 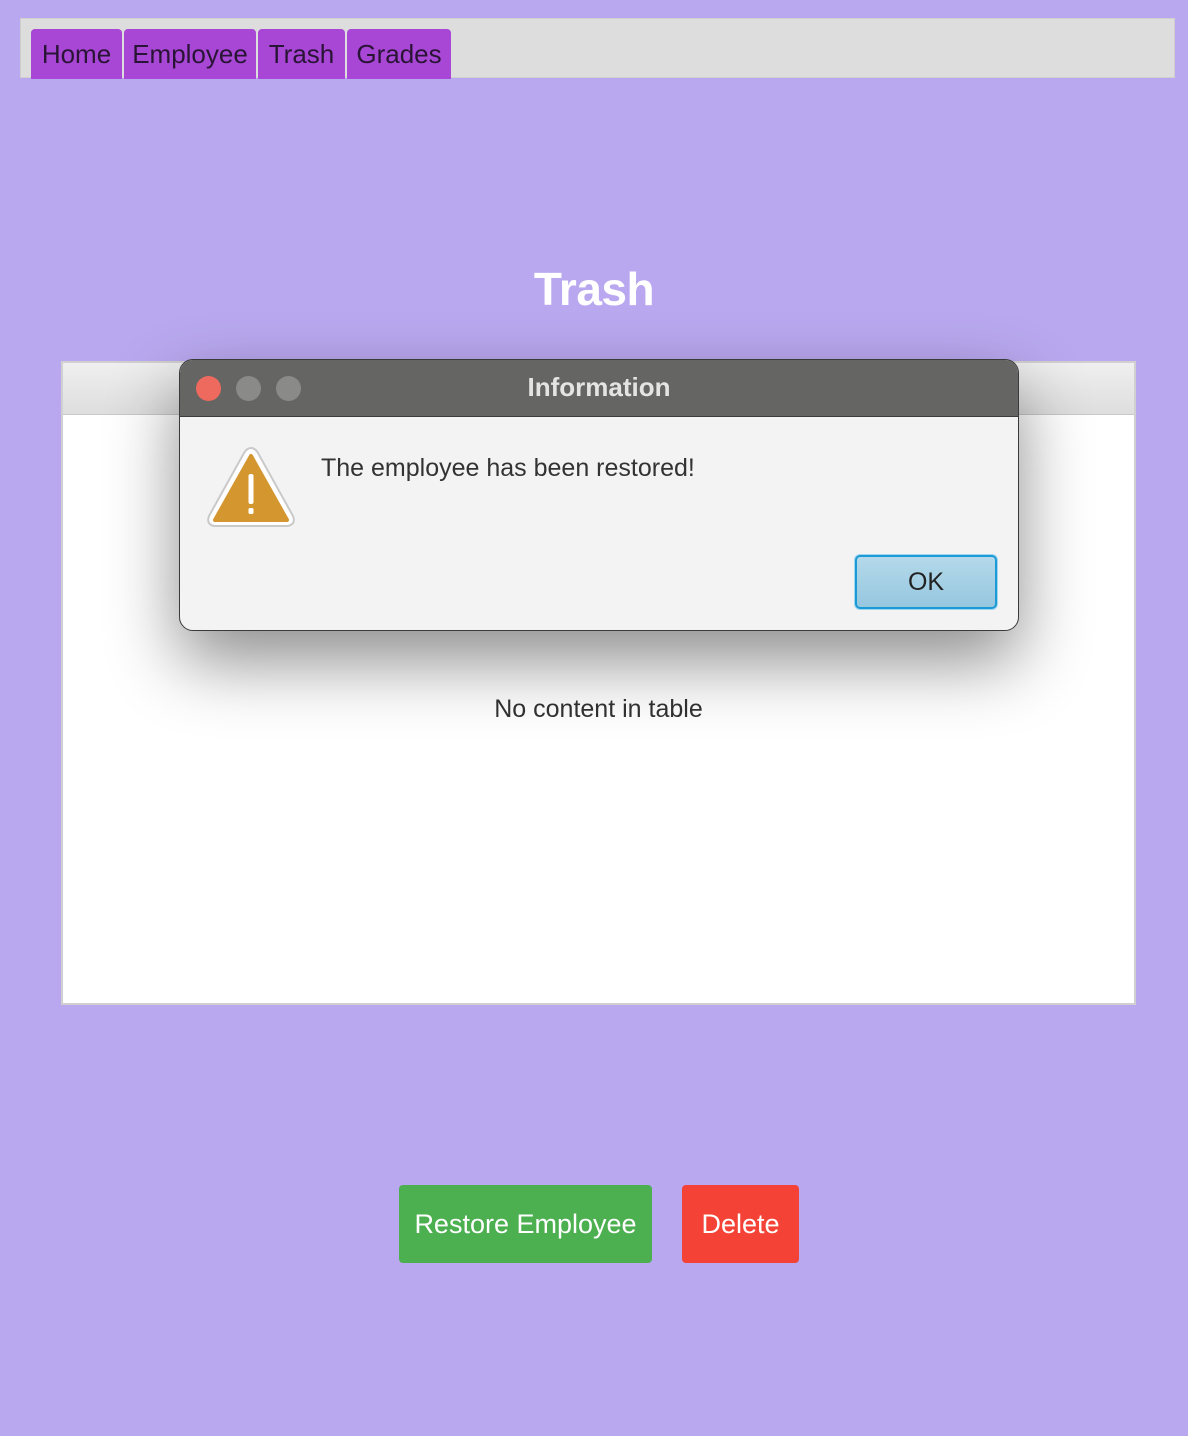 I want to click on ok-button: OK, so click(x=926, y=582).